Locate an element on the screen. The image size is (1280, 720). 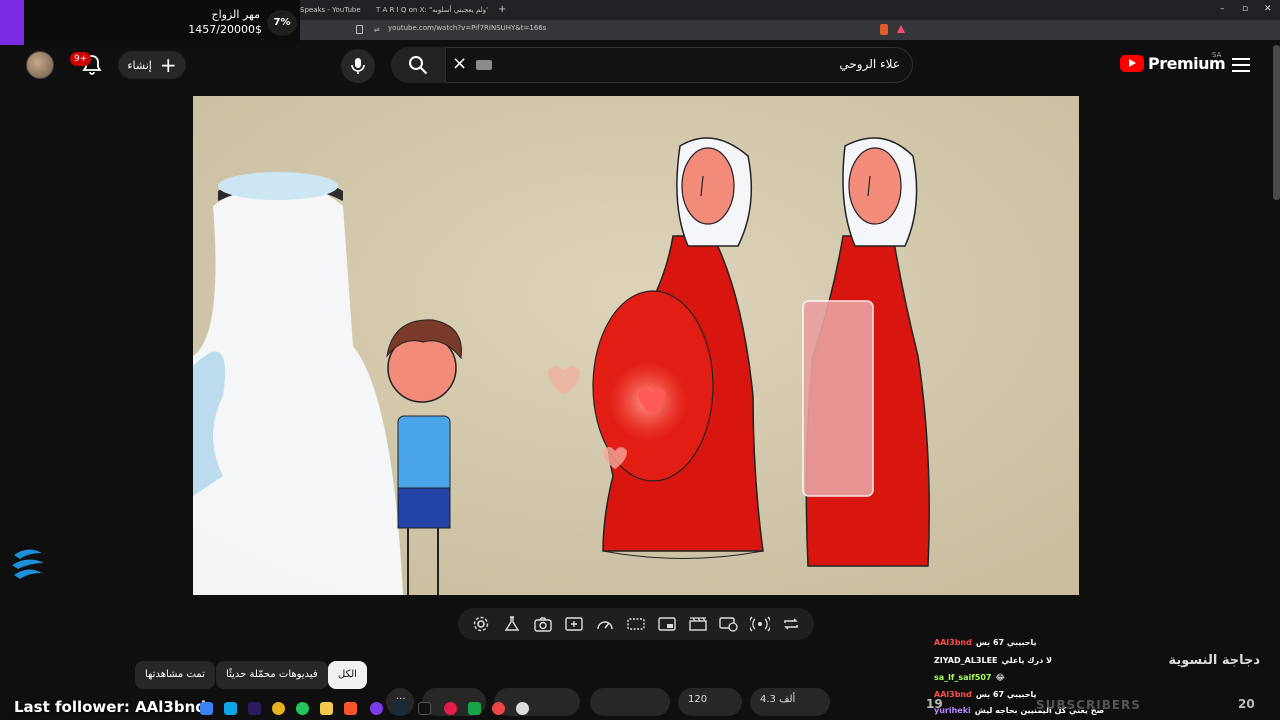
clip-icon is located at coordinates (698, 624).